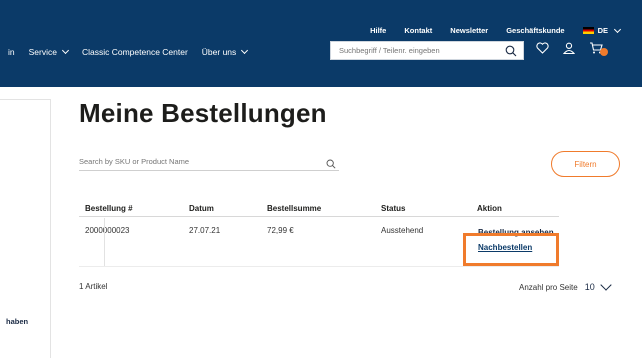 This screenshot has width=642, height=358. What do you see at coordinates (418, 30) in the screenshot?
I see `contact-link: Kontakt` at bounding box center [418, 30].